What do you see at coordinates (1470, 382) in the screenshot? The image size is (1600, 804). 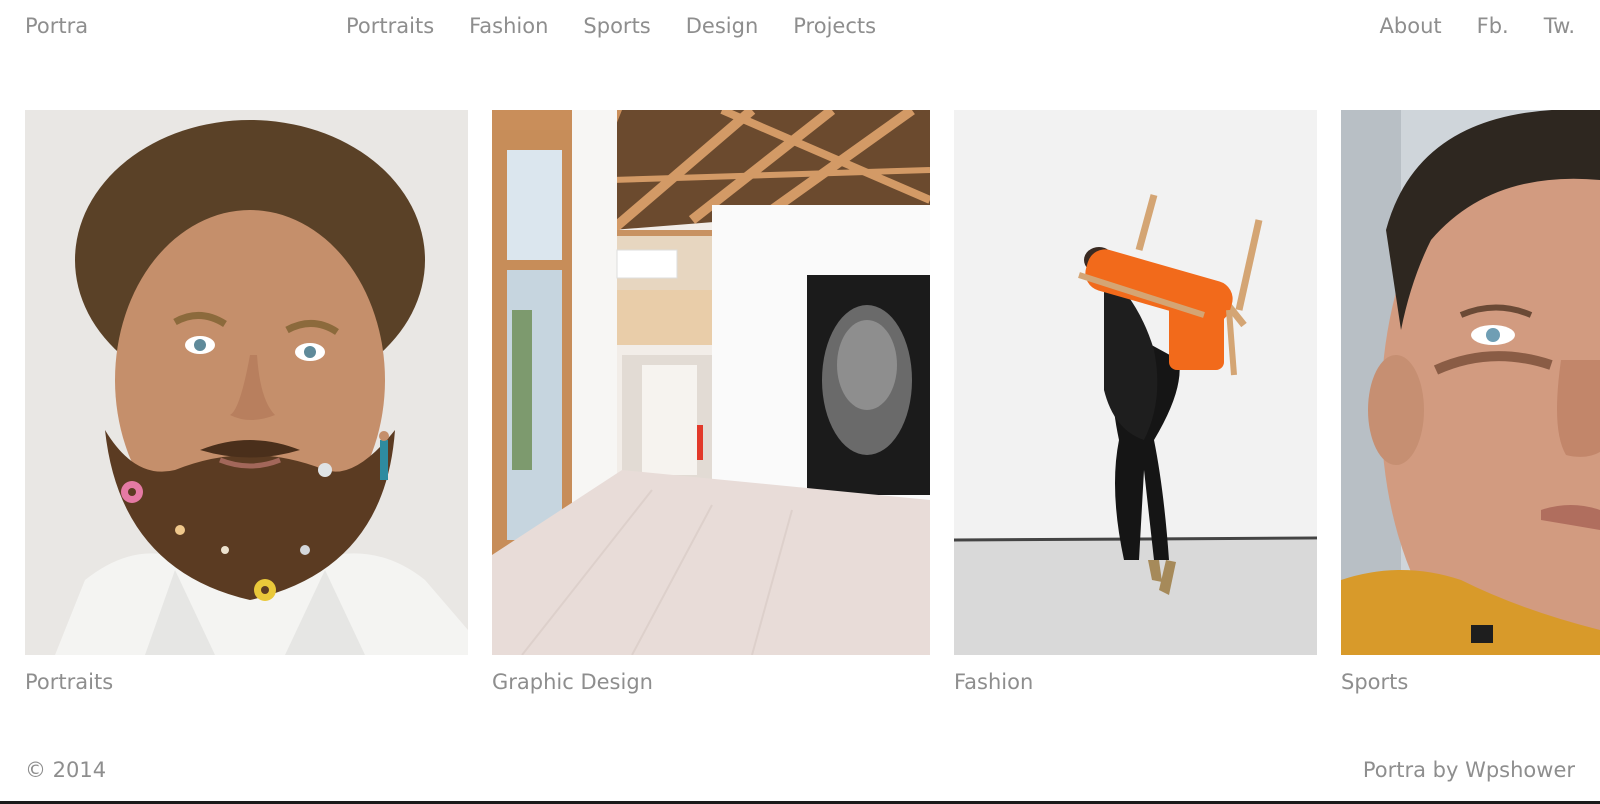 I see `sports-portrait-image` at bounding box center [1470, 382].